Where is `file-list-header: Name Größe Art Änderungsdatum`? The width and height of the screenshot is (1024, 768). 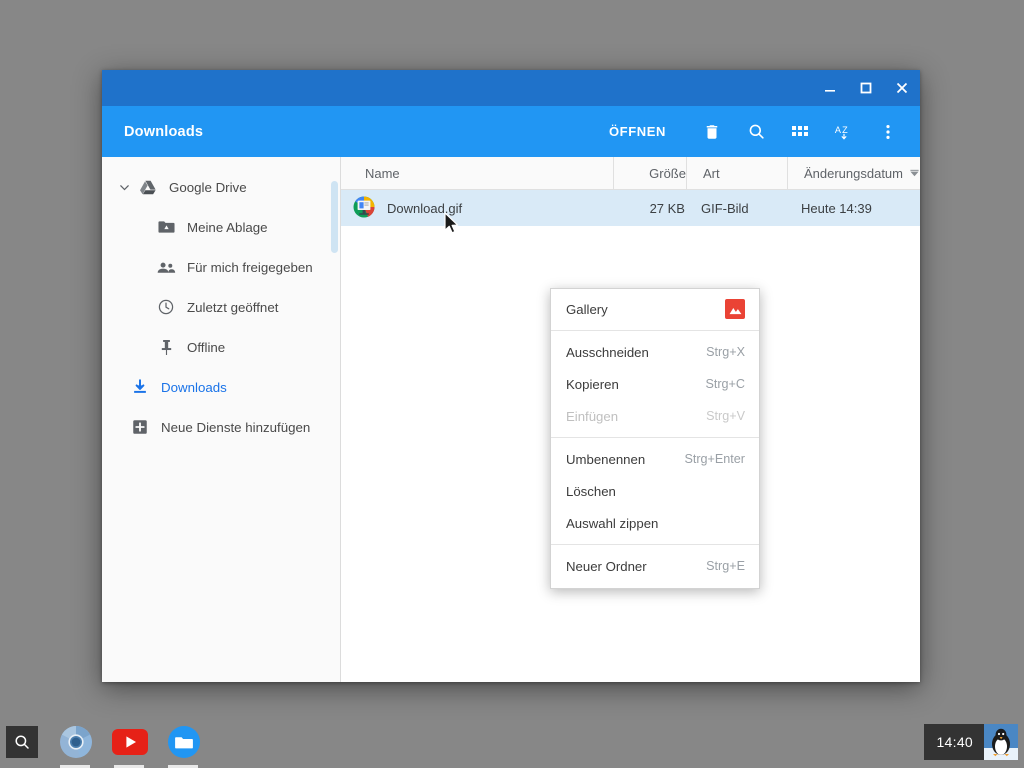
file-list-header: Name Größe Art Änderungsdatum is located at coordinates (630, 173).